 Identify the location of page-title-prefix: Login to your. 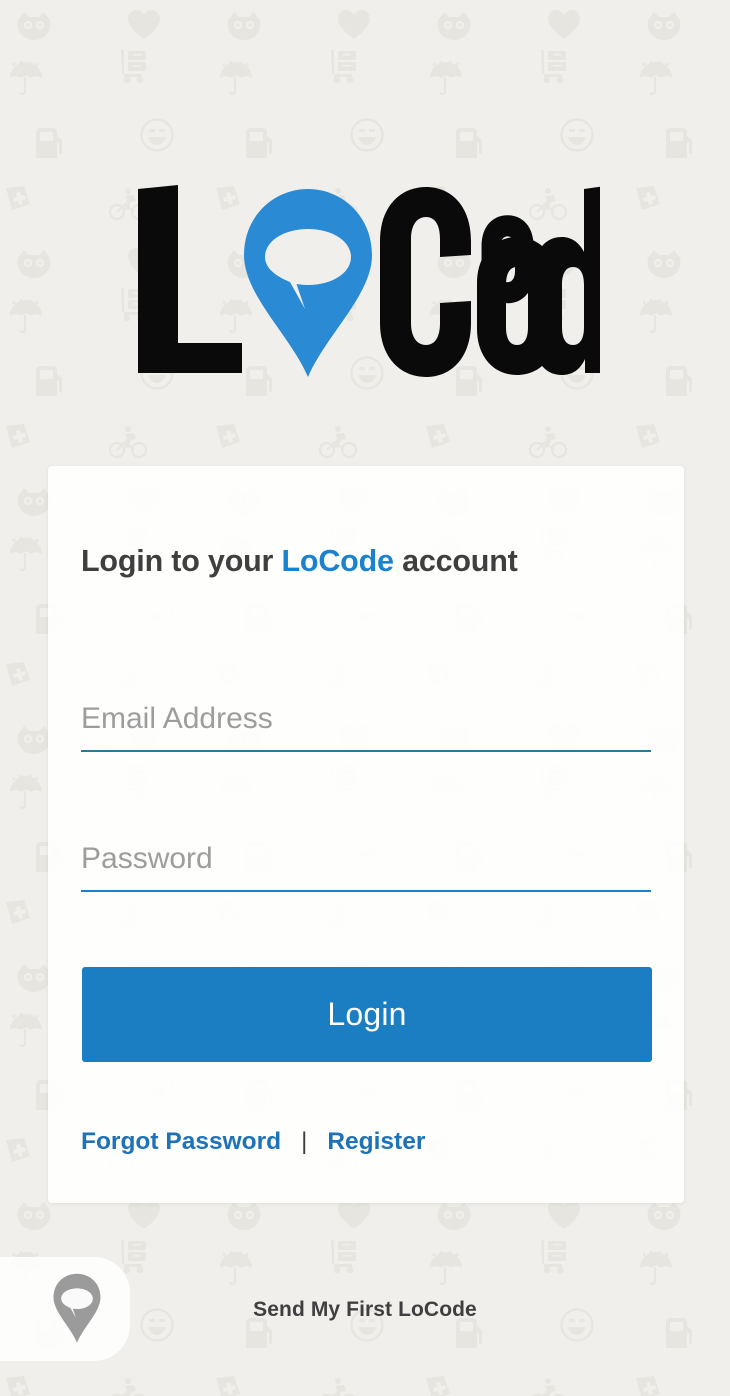
(181, 561).